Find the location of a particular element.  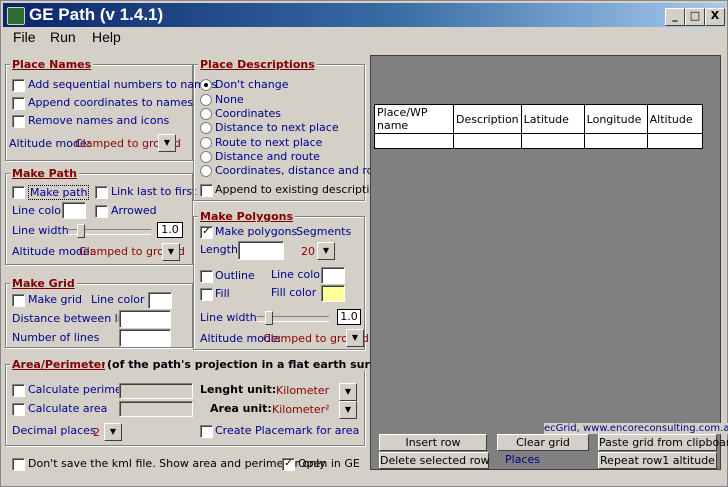

desc-option-distance-route: Distance and route is located at coordinates (267, 156).